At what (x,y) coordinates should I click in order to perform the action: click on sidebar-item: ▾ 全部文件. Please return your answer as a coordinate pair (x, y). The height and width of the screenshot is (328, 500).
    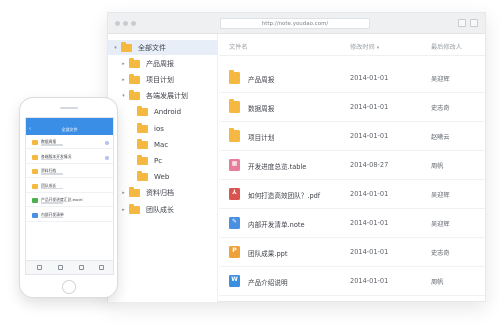
    Looking at the image, I should click on (163, 47).